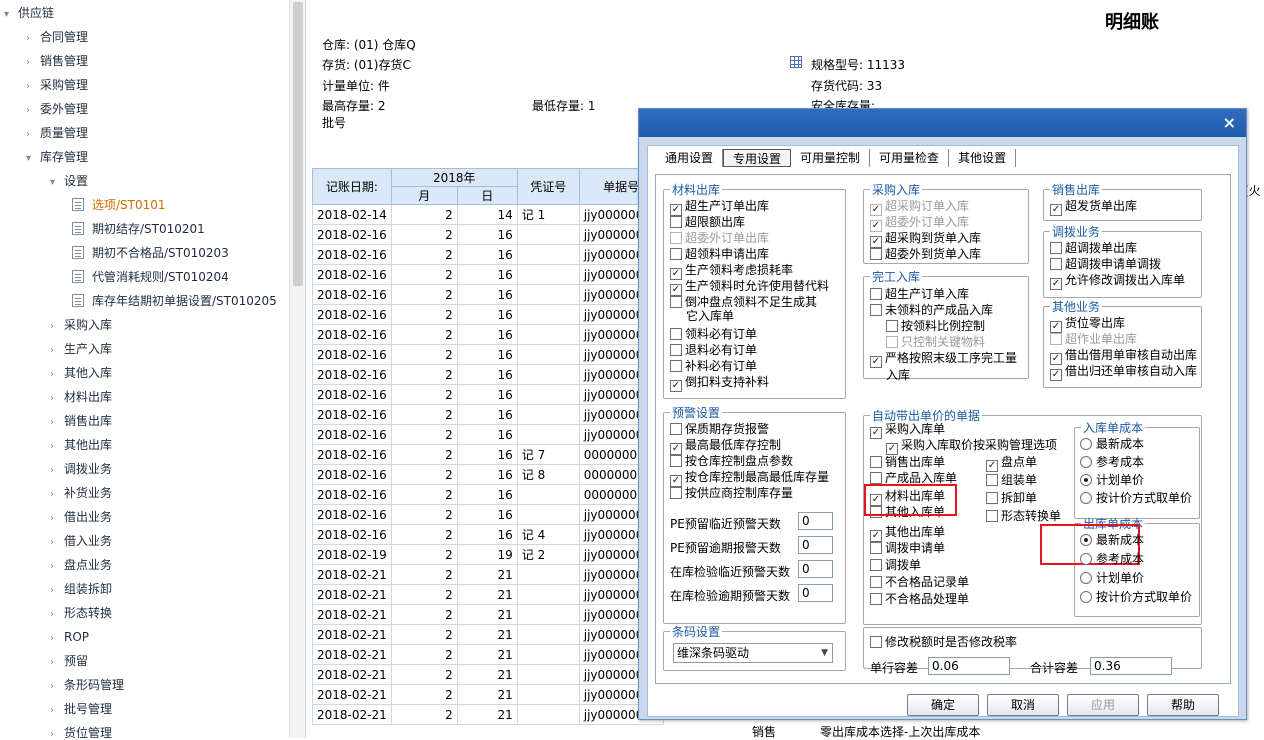 This screenshot has width=1264, height=740. What do you see at coordinates (707, 222) in the screenshot?
I see `option-checkbox: 超限额出库` at bounding box center [707, 222].